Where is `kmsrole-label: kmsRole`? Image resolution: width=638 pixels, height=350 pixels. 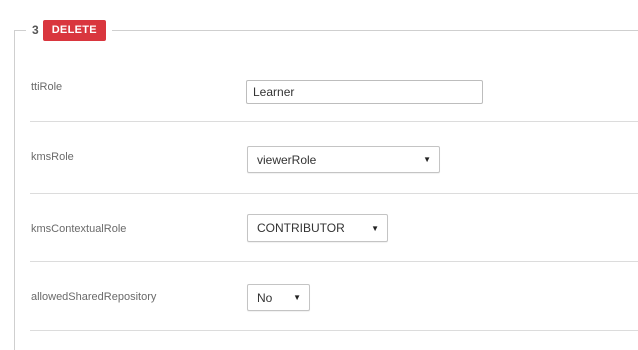
kmsrole-label: kmsRole is located at coordinates (52, 157).